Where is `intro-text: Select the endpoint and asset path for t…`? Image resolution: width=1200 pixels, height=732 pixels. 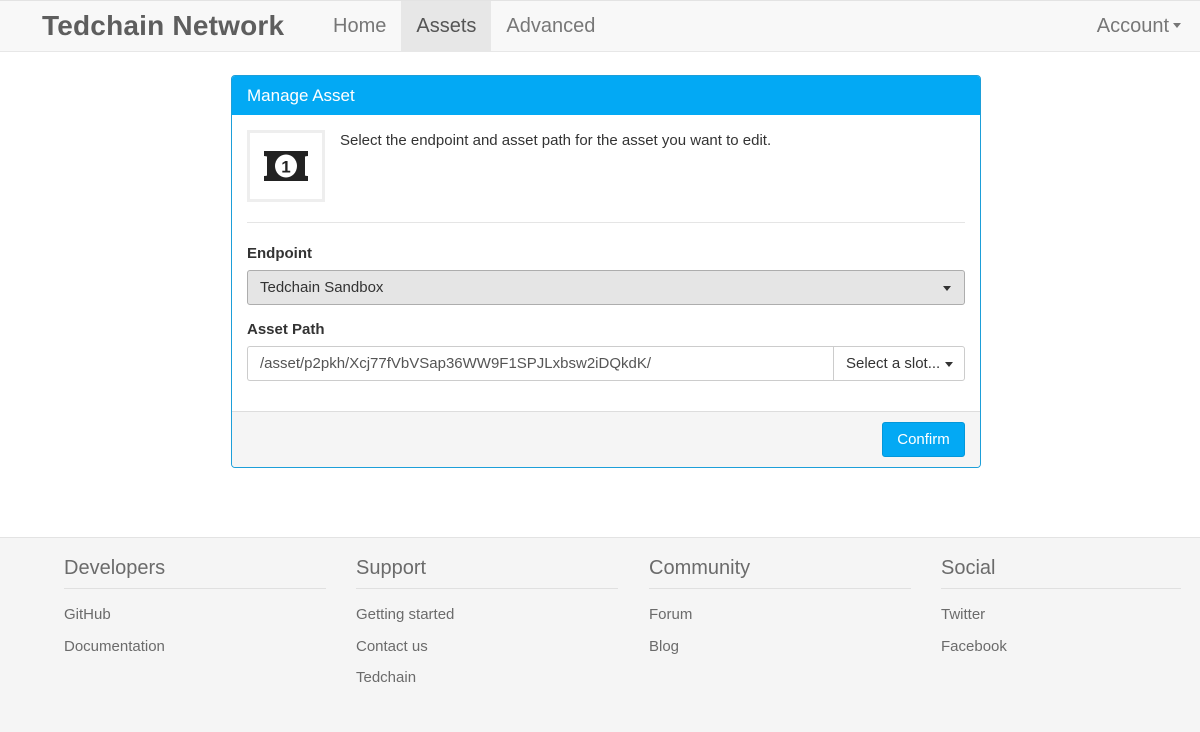
intro-text: Select the endpoint and asset path for t… is located at coordinates (556, 140).